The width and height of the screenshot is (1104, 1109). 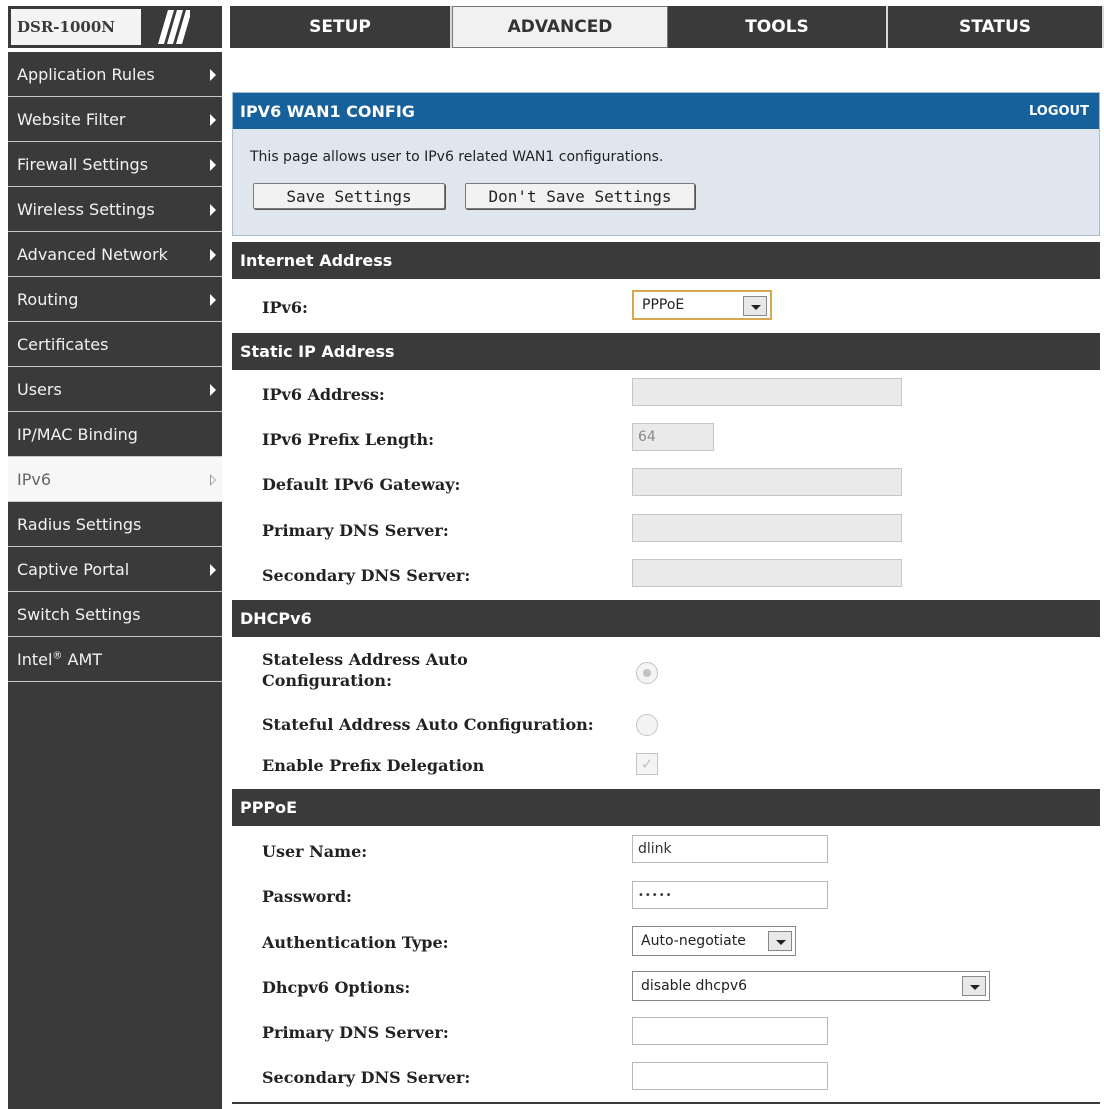 I want to click on sidebar-item-label: Switch Settings, so click(x=79, y=614).